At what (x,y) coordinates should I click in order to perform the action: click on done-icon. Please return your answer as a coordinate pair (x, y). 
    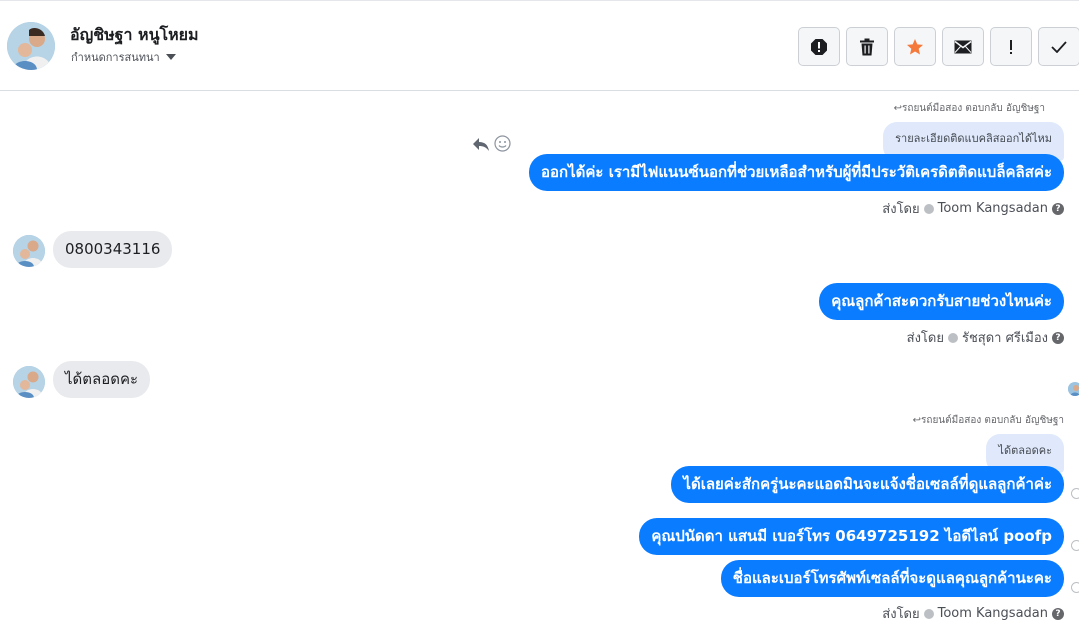
    Looking at the image, I should click on (1059, 46).